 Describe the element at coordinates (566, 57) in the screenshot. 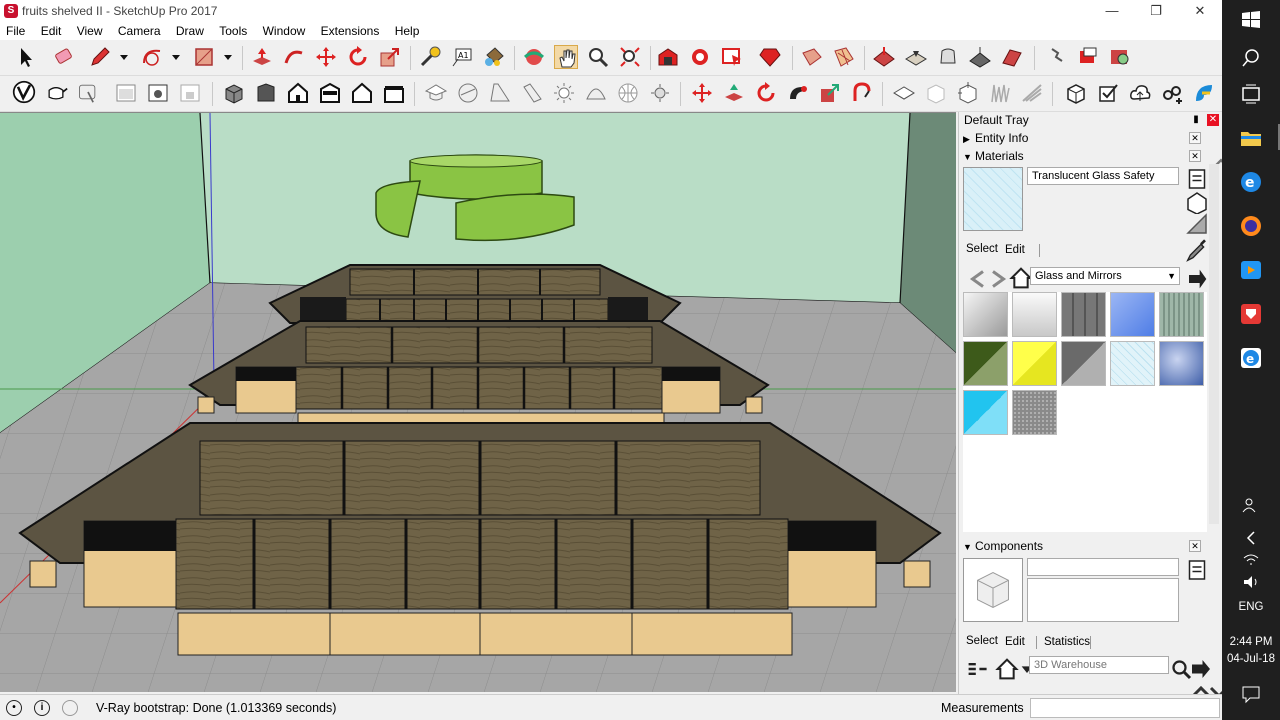

I see `pan-icon` at that location.